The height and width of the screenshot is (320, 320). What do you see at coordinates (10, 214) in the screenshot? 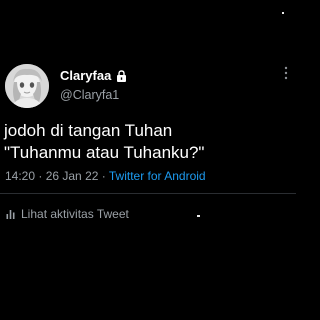
I see `bar-chart-icon` at bounding box center [10, 214].